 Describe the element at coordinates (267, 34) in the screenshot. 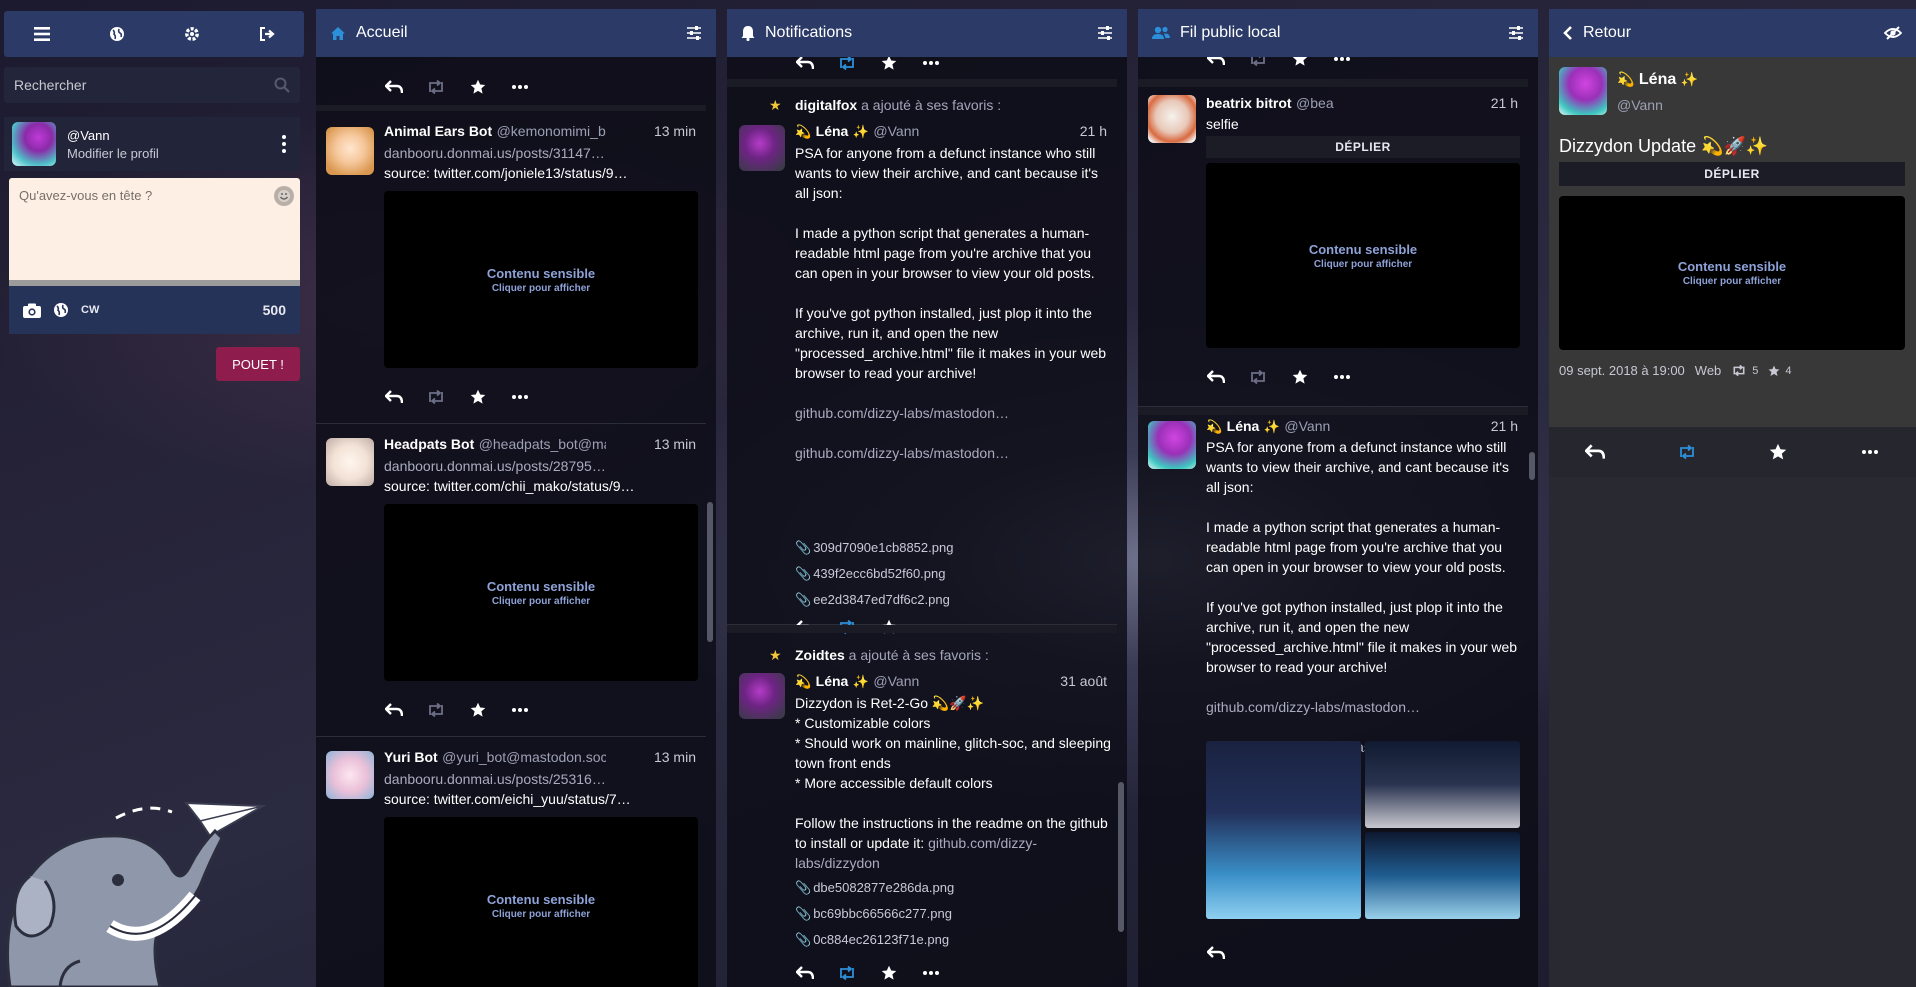

I see `logout-icon` at that location.